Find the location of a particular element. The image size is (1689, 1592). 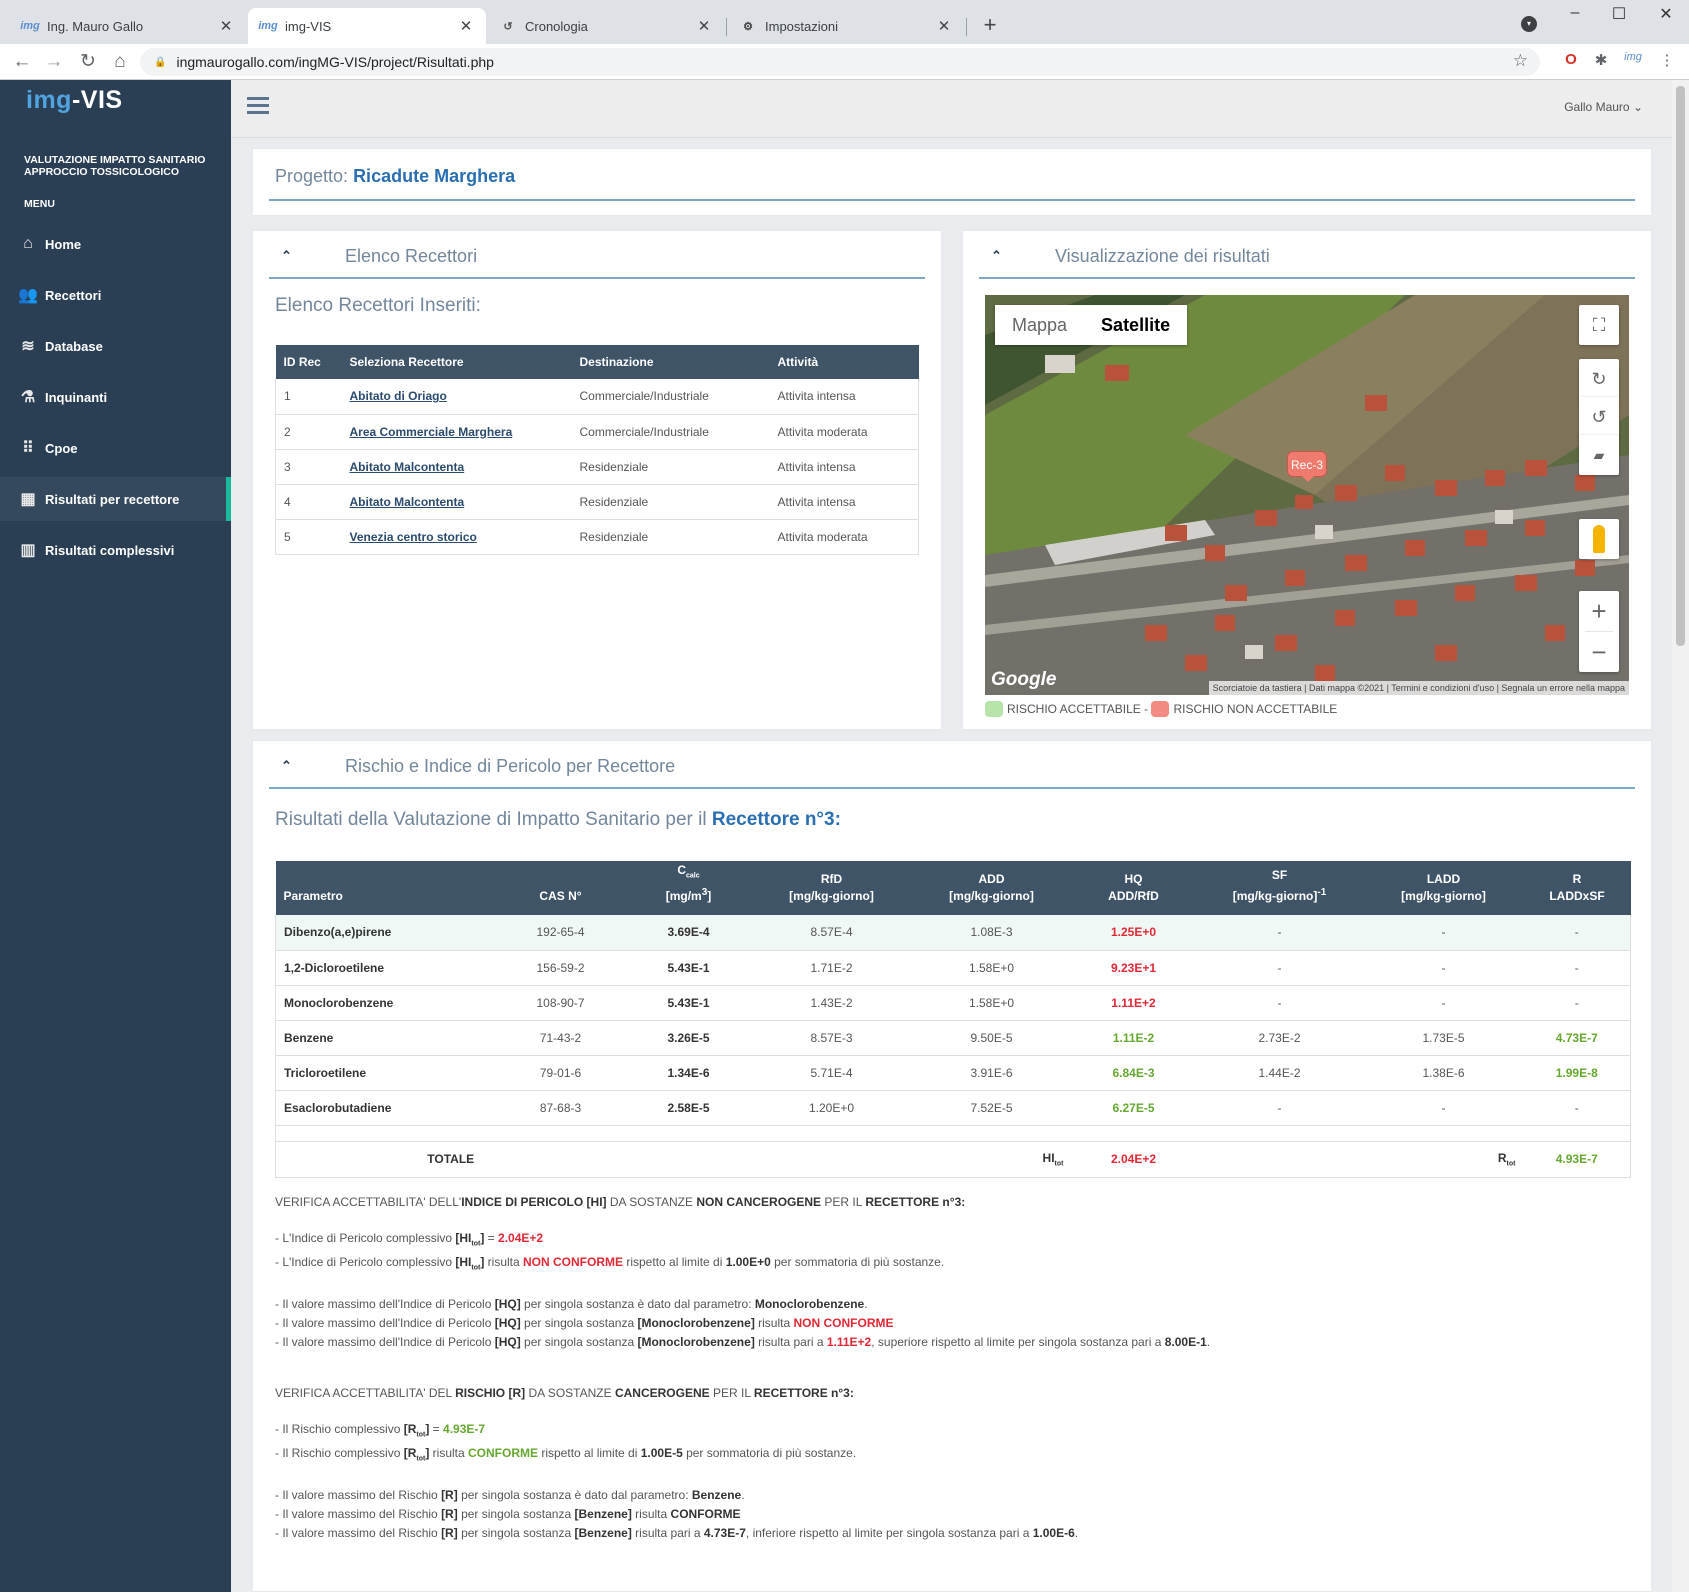

r-max-param: Benzene is located at coordinates (603, 1532).